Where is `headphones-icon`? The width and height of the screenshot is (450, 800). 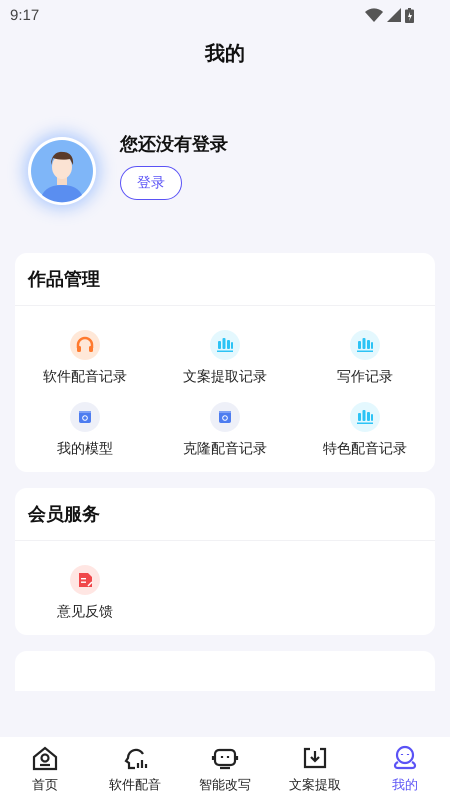 headphones-icon is located at coordinates (85, 345).